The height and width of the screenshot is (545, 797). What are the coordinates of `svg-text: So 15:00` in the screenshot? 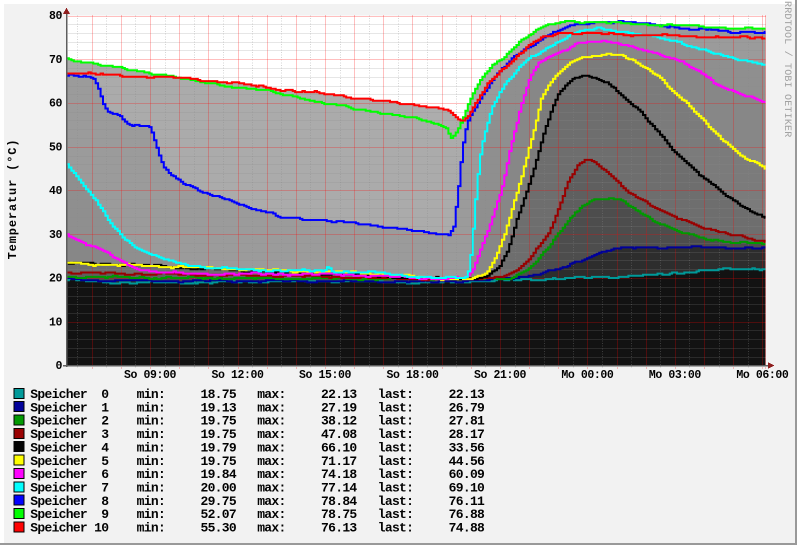 It's located at (325, 375).